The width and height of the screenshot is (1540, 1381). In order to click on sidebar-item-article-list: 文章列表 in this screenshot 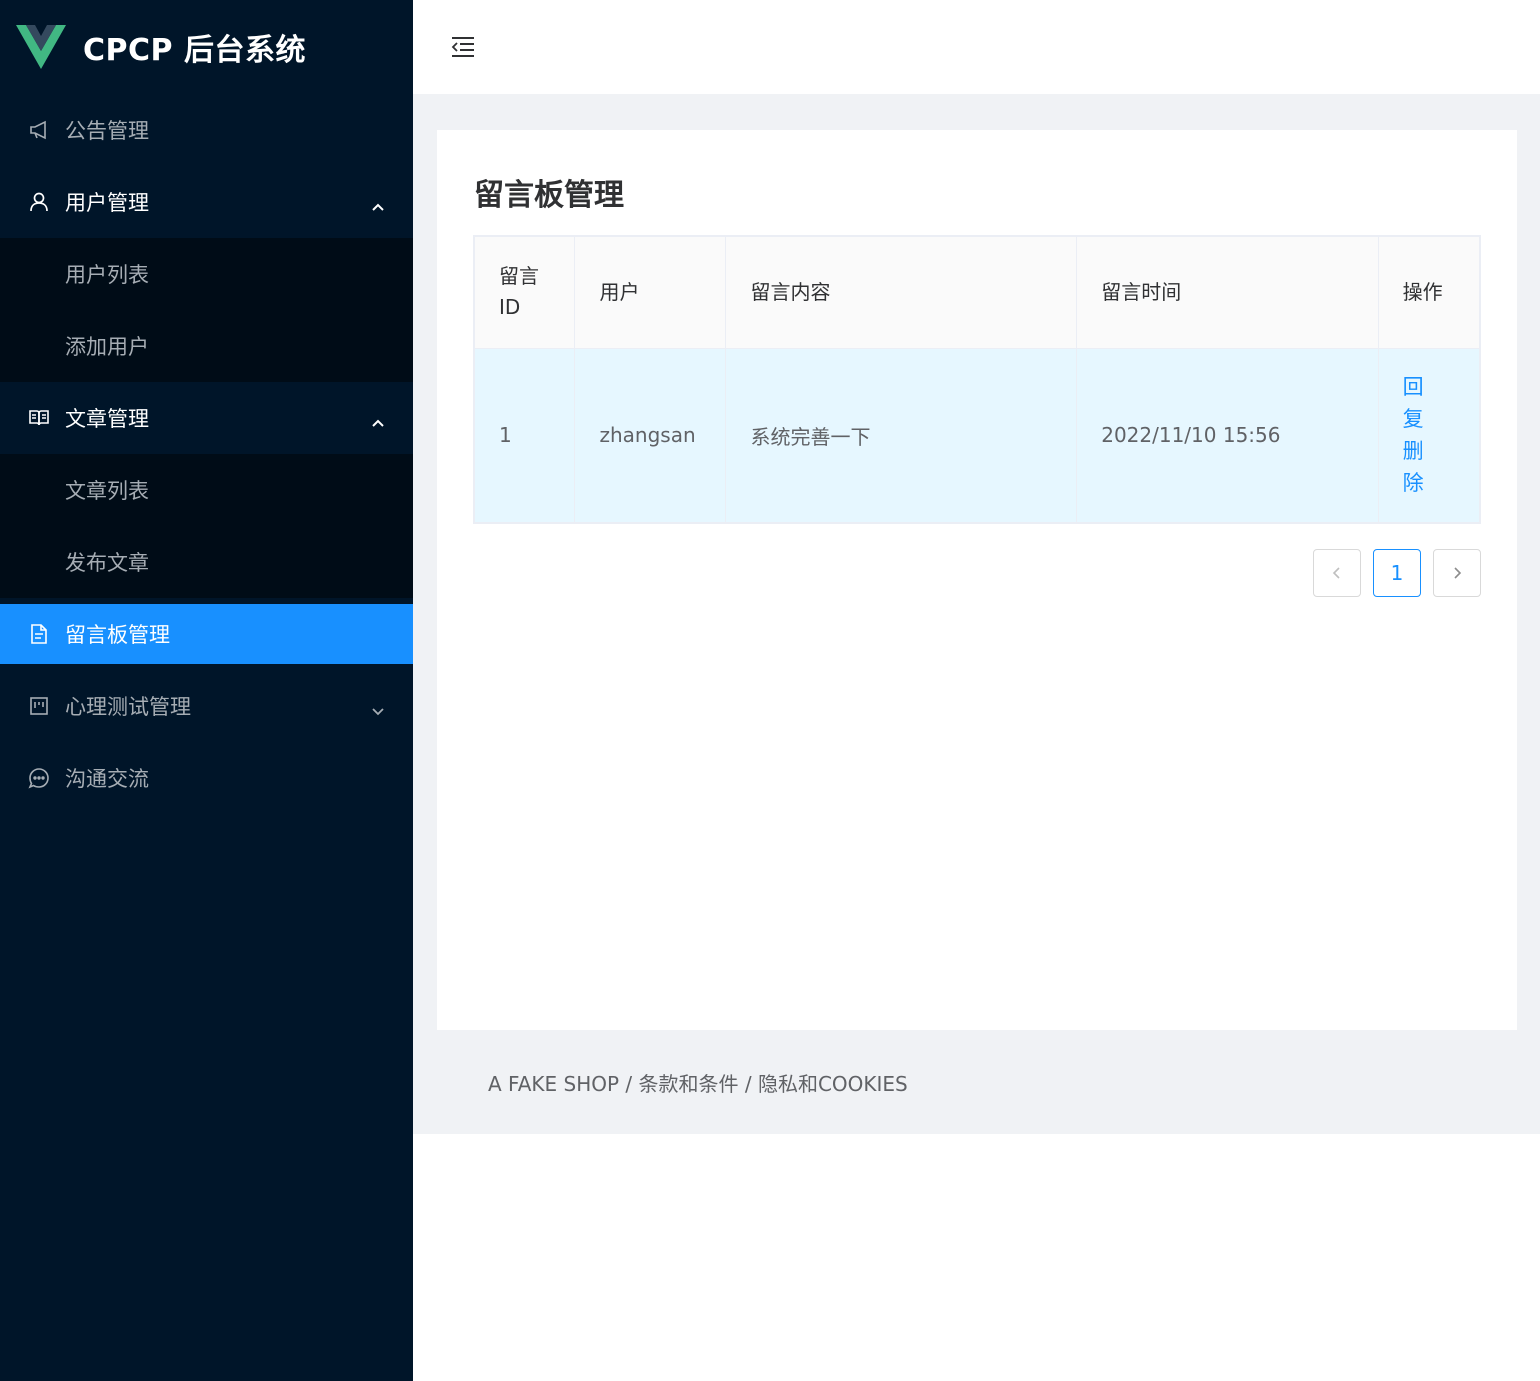, I will do `click(206, 490)`.